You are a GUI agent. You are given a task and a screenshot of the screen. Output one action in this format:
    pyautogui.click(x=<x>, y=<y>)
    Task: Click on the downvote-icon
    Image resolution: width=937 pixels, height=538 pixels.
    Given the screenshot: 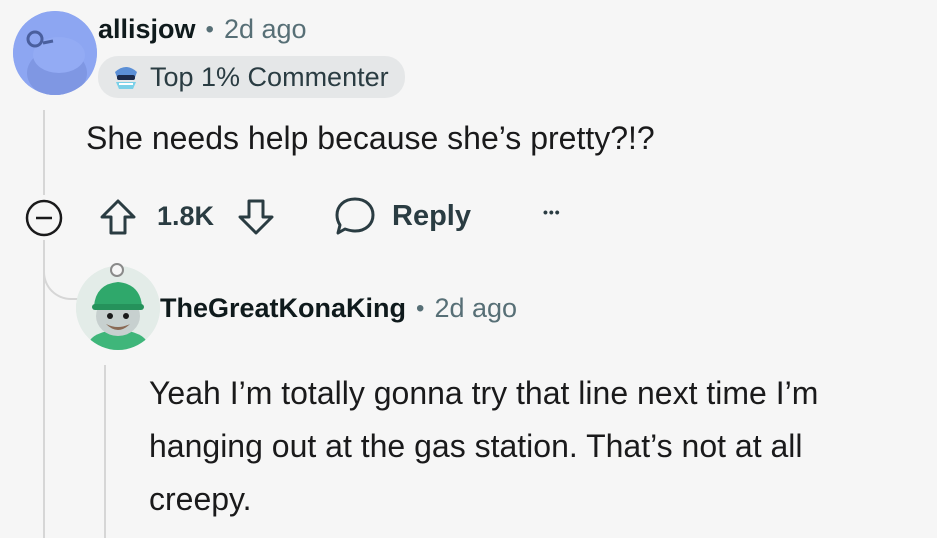 What is the action you would take?
    pyautogui.click(x=256, y=217)
    